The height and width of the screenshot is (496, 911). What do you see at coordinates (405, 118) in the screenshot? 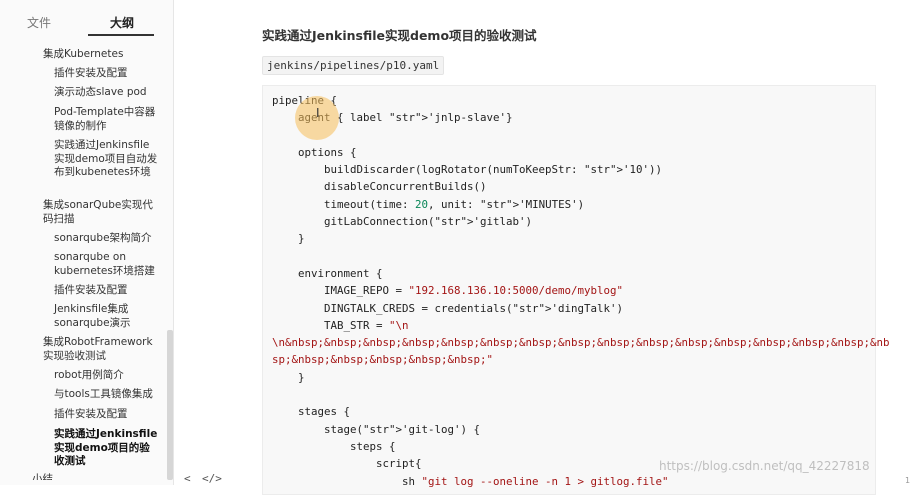
I see `code-line: agent { label "str">'jnlp-slave'}` at bounding box center [405, 118].